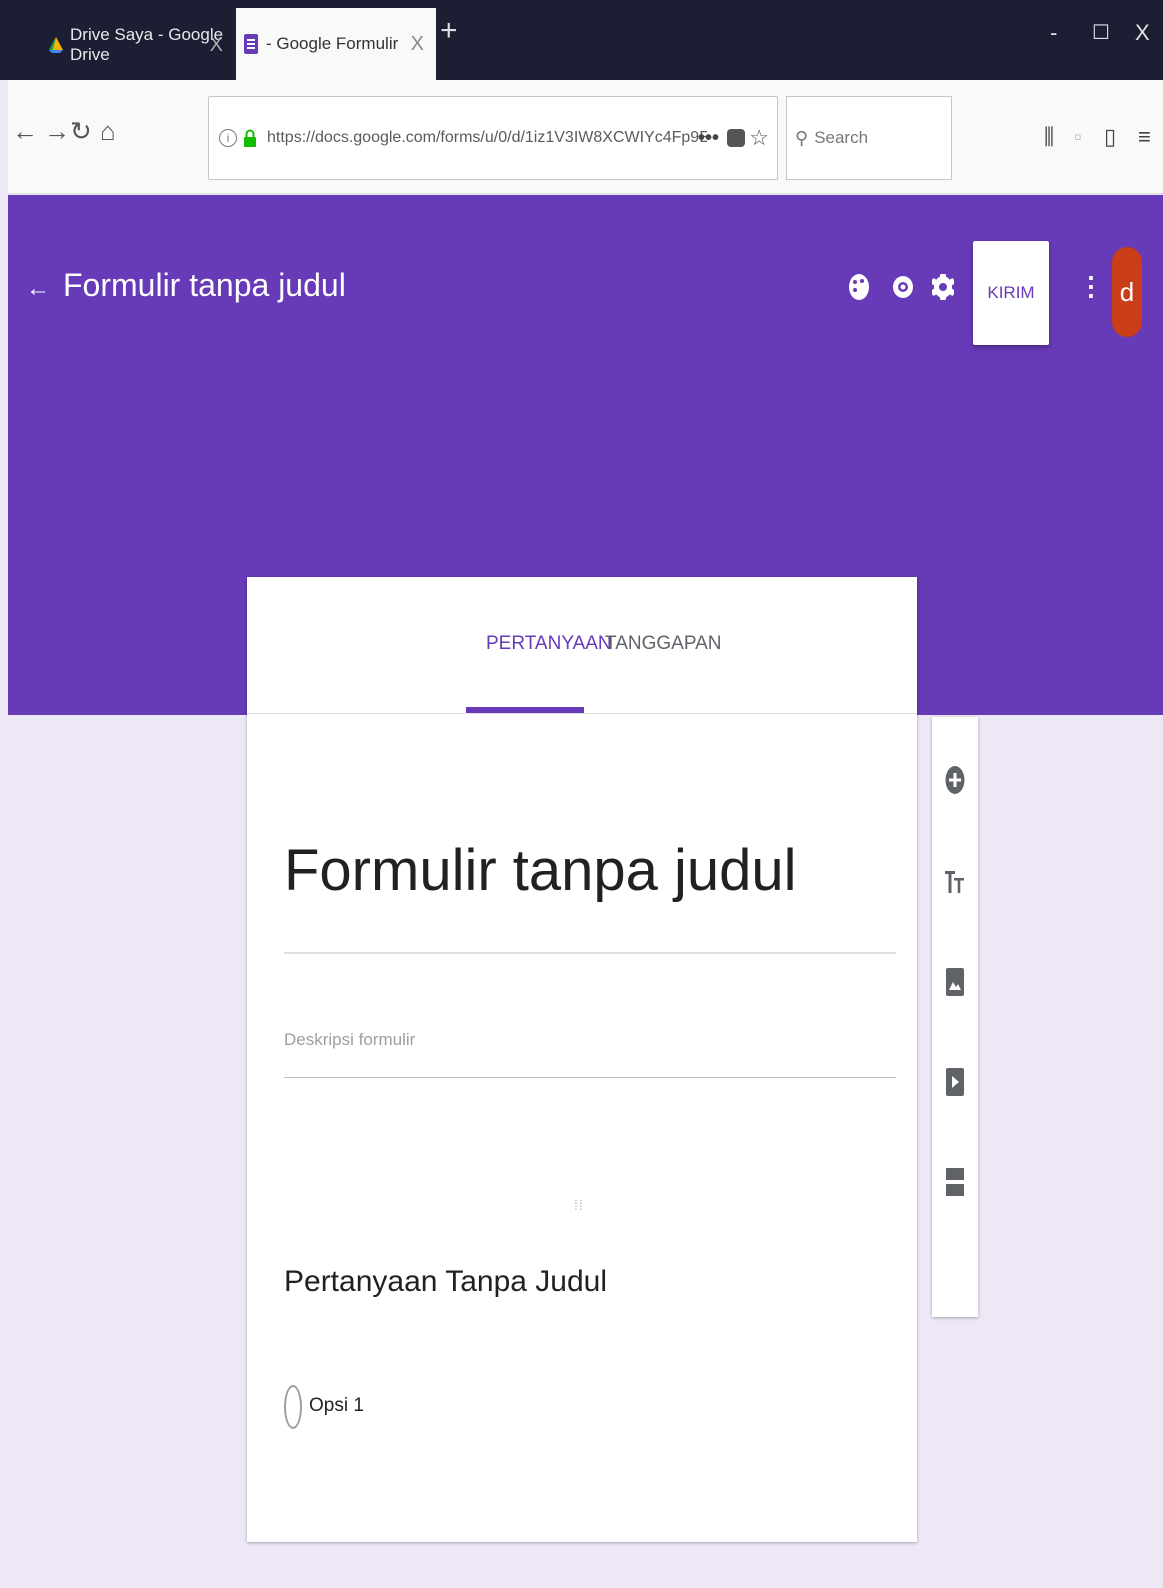 The image size is (1163, 1588). What do you see at coordinates (38, 289) in the screenshot?
I see `back-arrow-icon: ←` at bounding box center [38, 289].